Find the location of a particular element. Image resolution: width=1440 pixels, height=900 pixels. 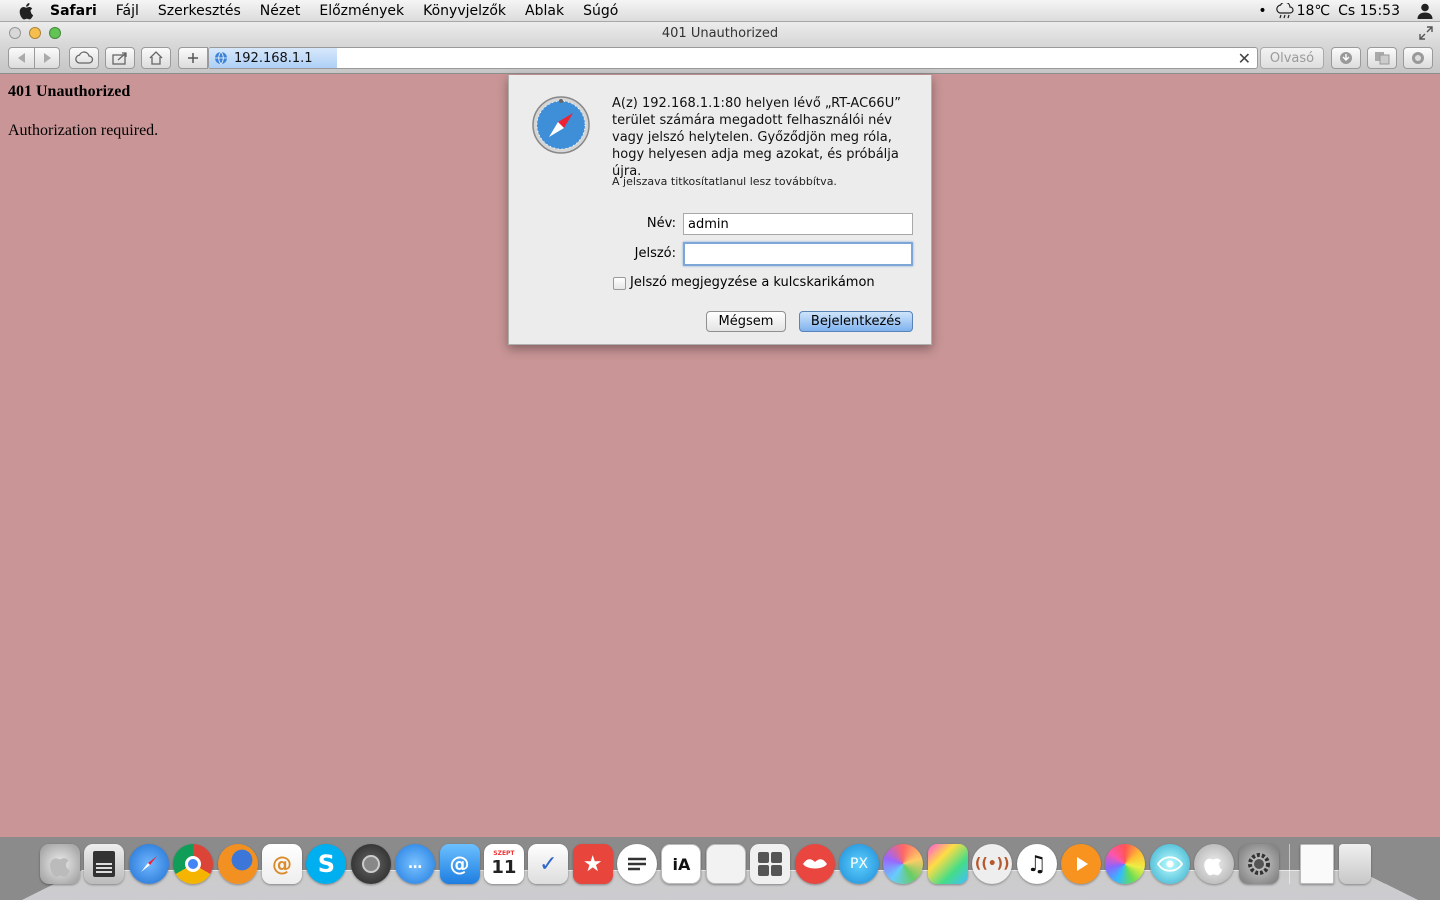

safari-icon is located at coordinates (148, 864).